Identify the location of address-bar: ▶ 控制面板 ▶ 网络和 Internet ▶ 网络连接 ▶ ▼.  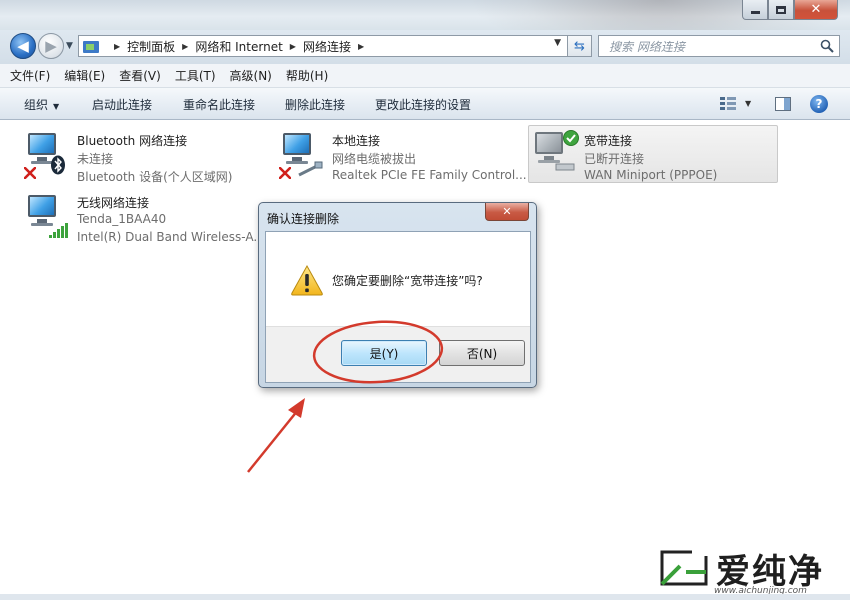
(323, 46).